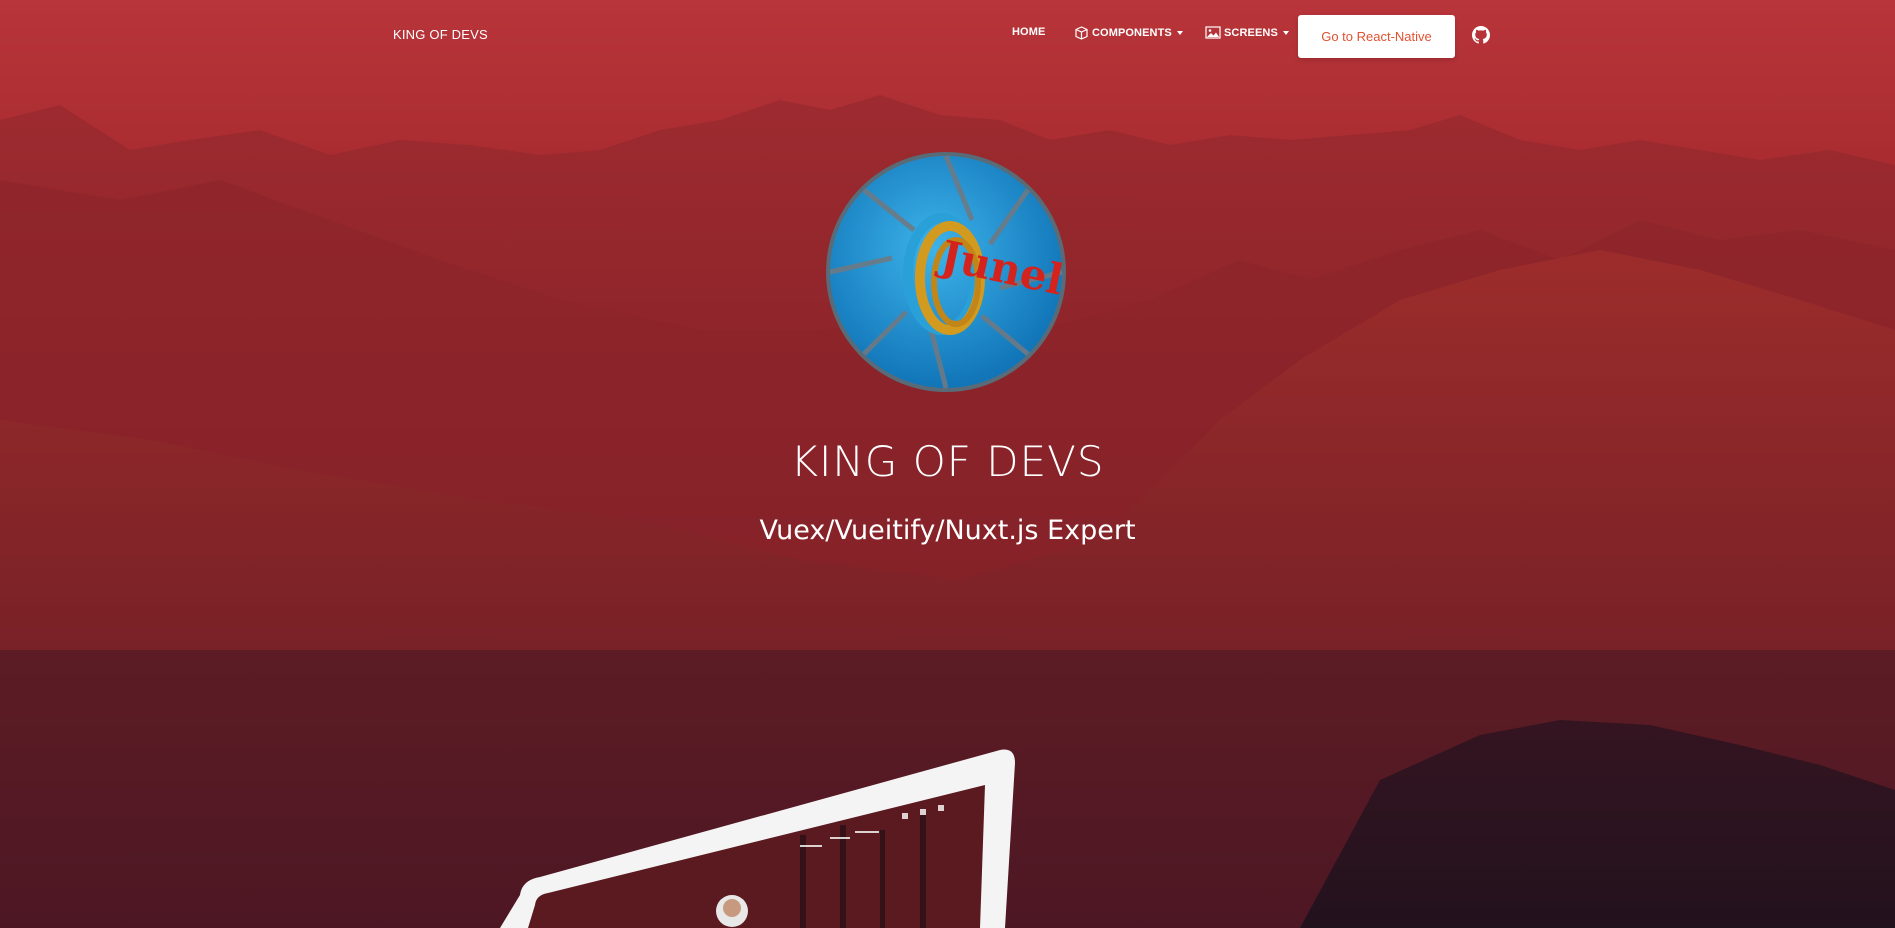 The image size is (1895, 928). Describe the element at coordinates (440, 34) in the screenshot. I see `brand-link: KING OF DEVS` at that location.